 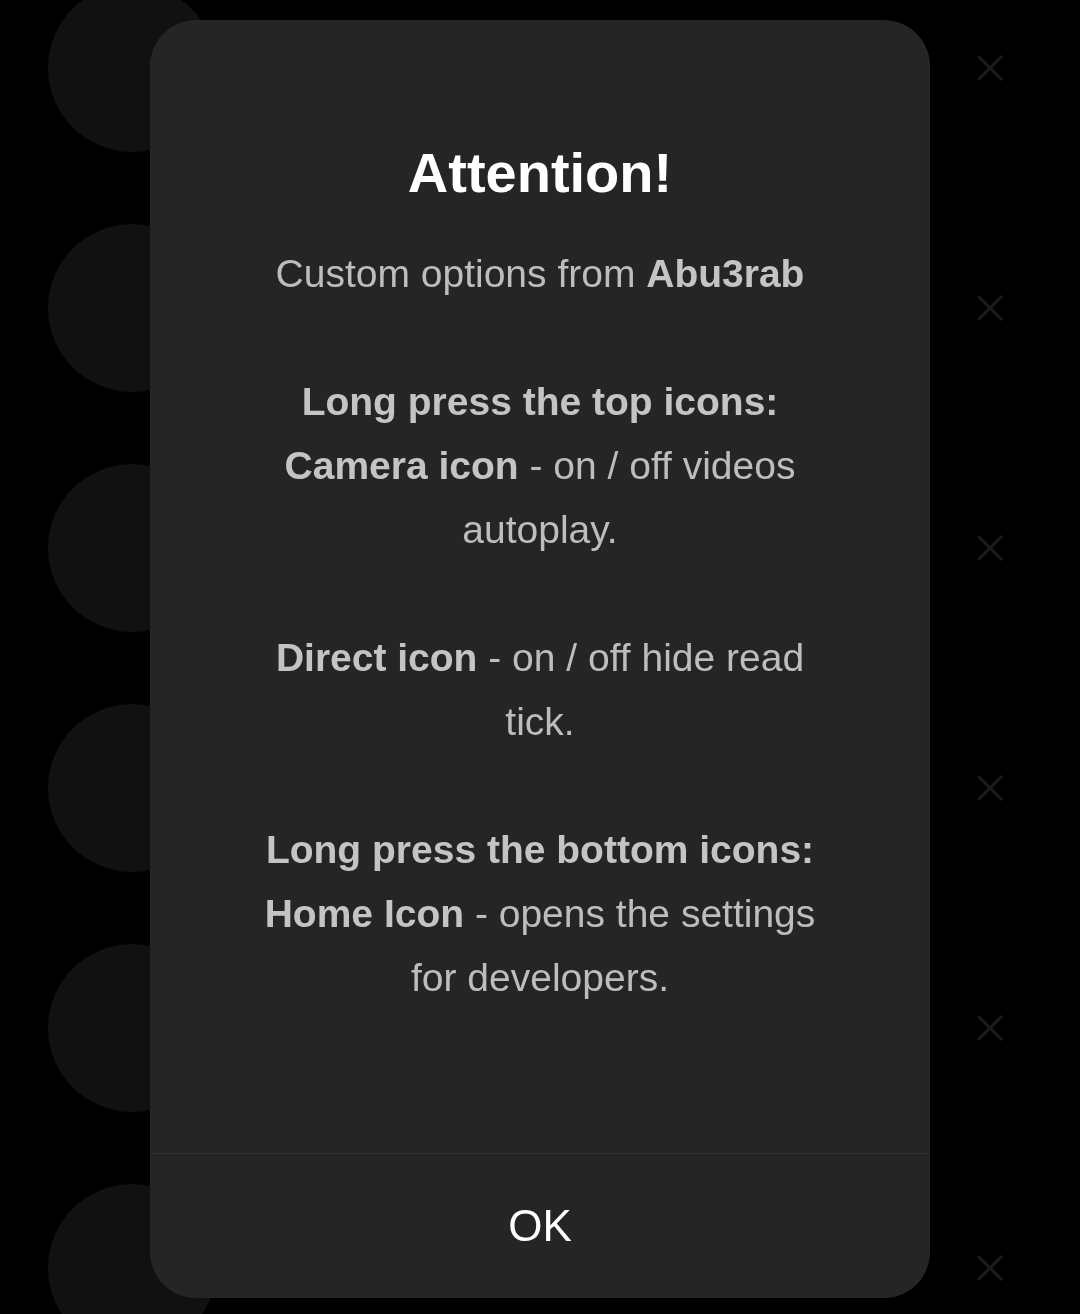 I want to click on body-text: Camera icon - on / off videos autoplay., so click(x=540, y=498).